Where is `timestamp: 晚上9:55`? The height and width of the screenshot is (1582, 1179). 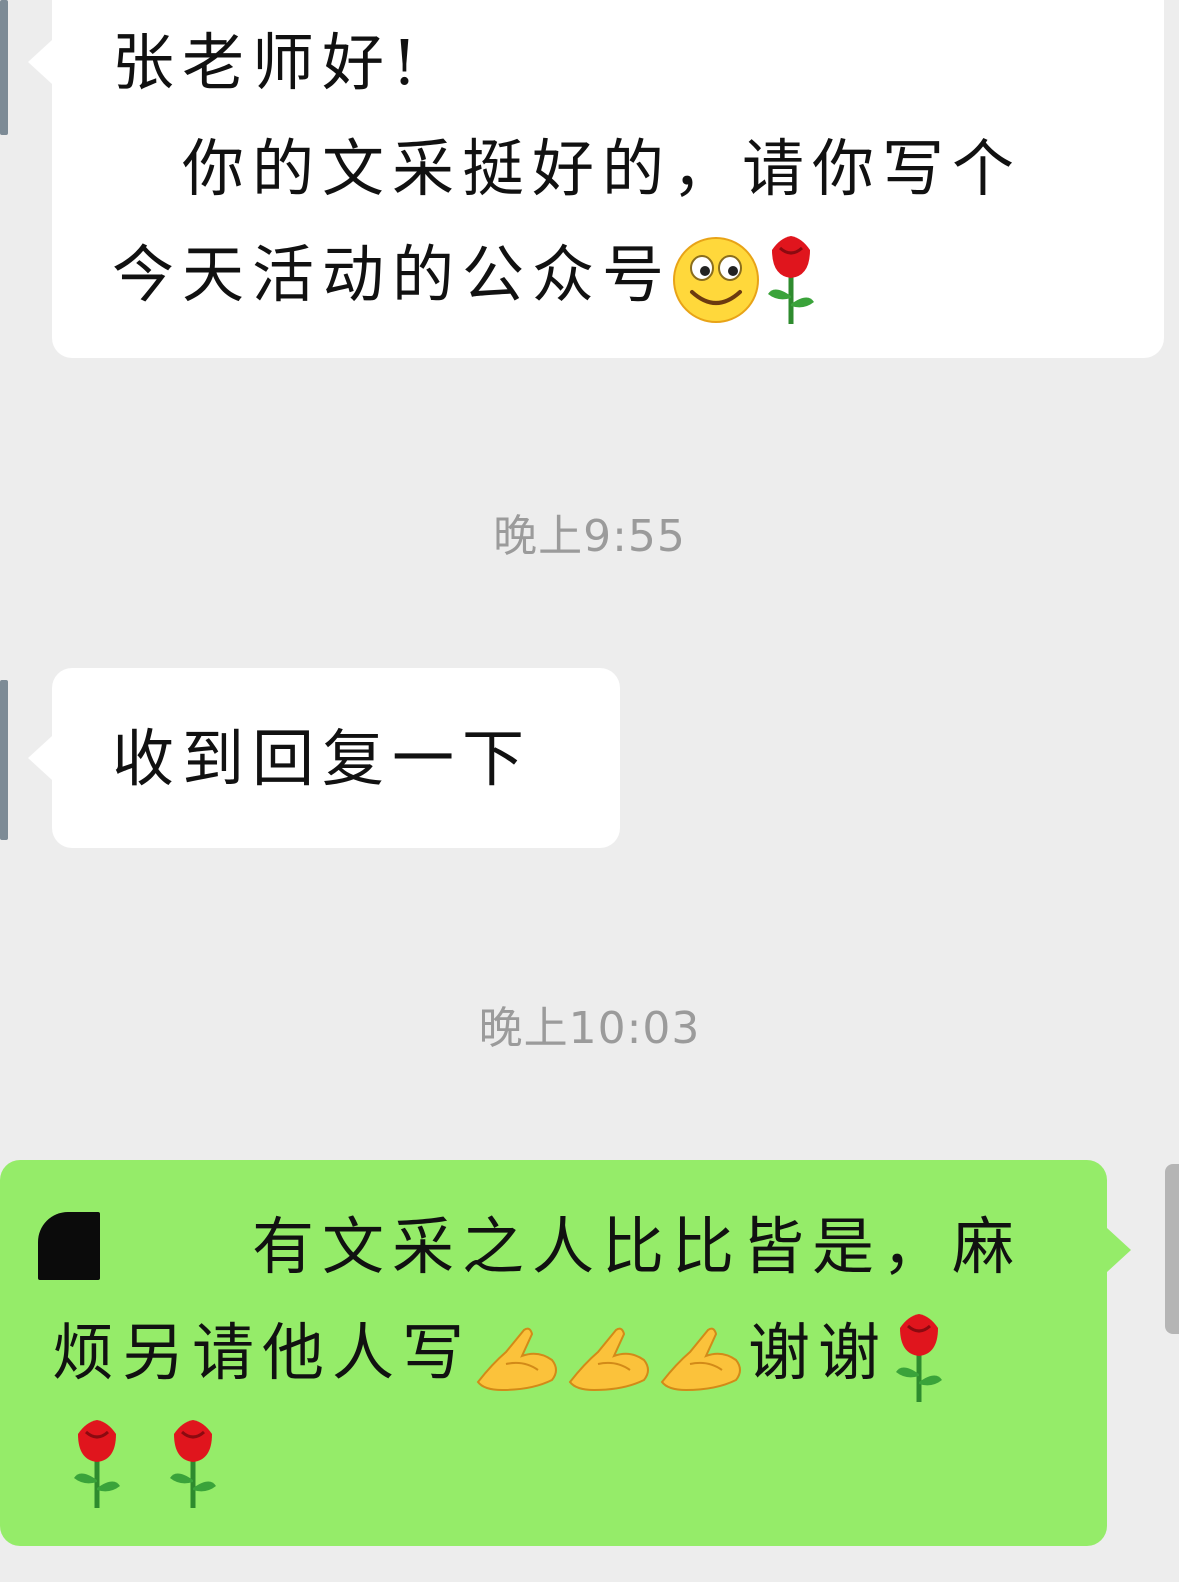 timestamp: 晚上9:55 is located at coordinates (589, 536).